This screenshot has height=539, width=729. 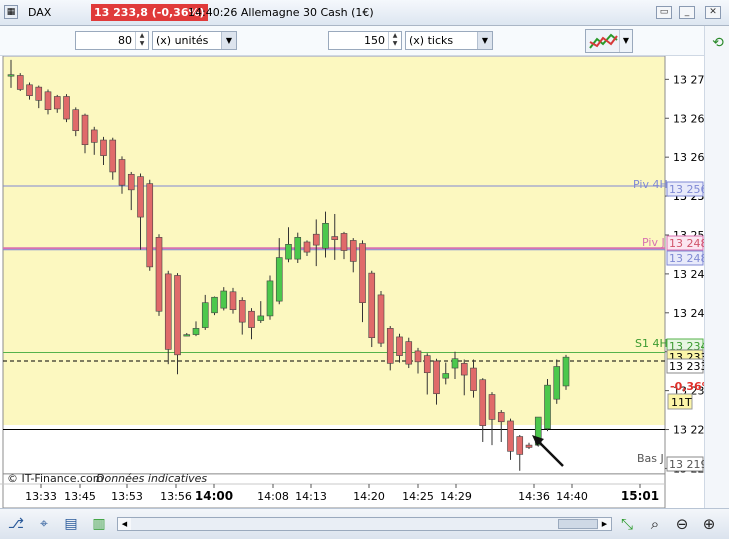 What do you see at coordinates (41, 496) in the screenshot?
I see `x-tick-label: 13:33` at bounding box center [41, 496].